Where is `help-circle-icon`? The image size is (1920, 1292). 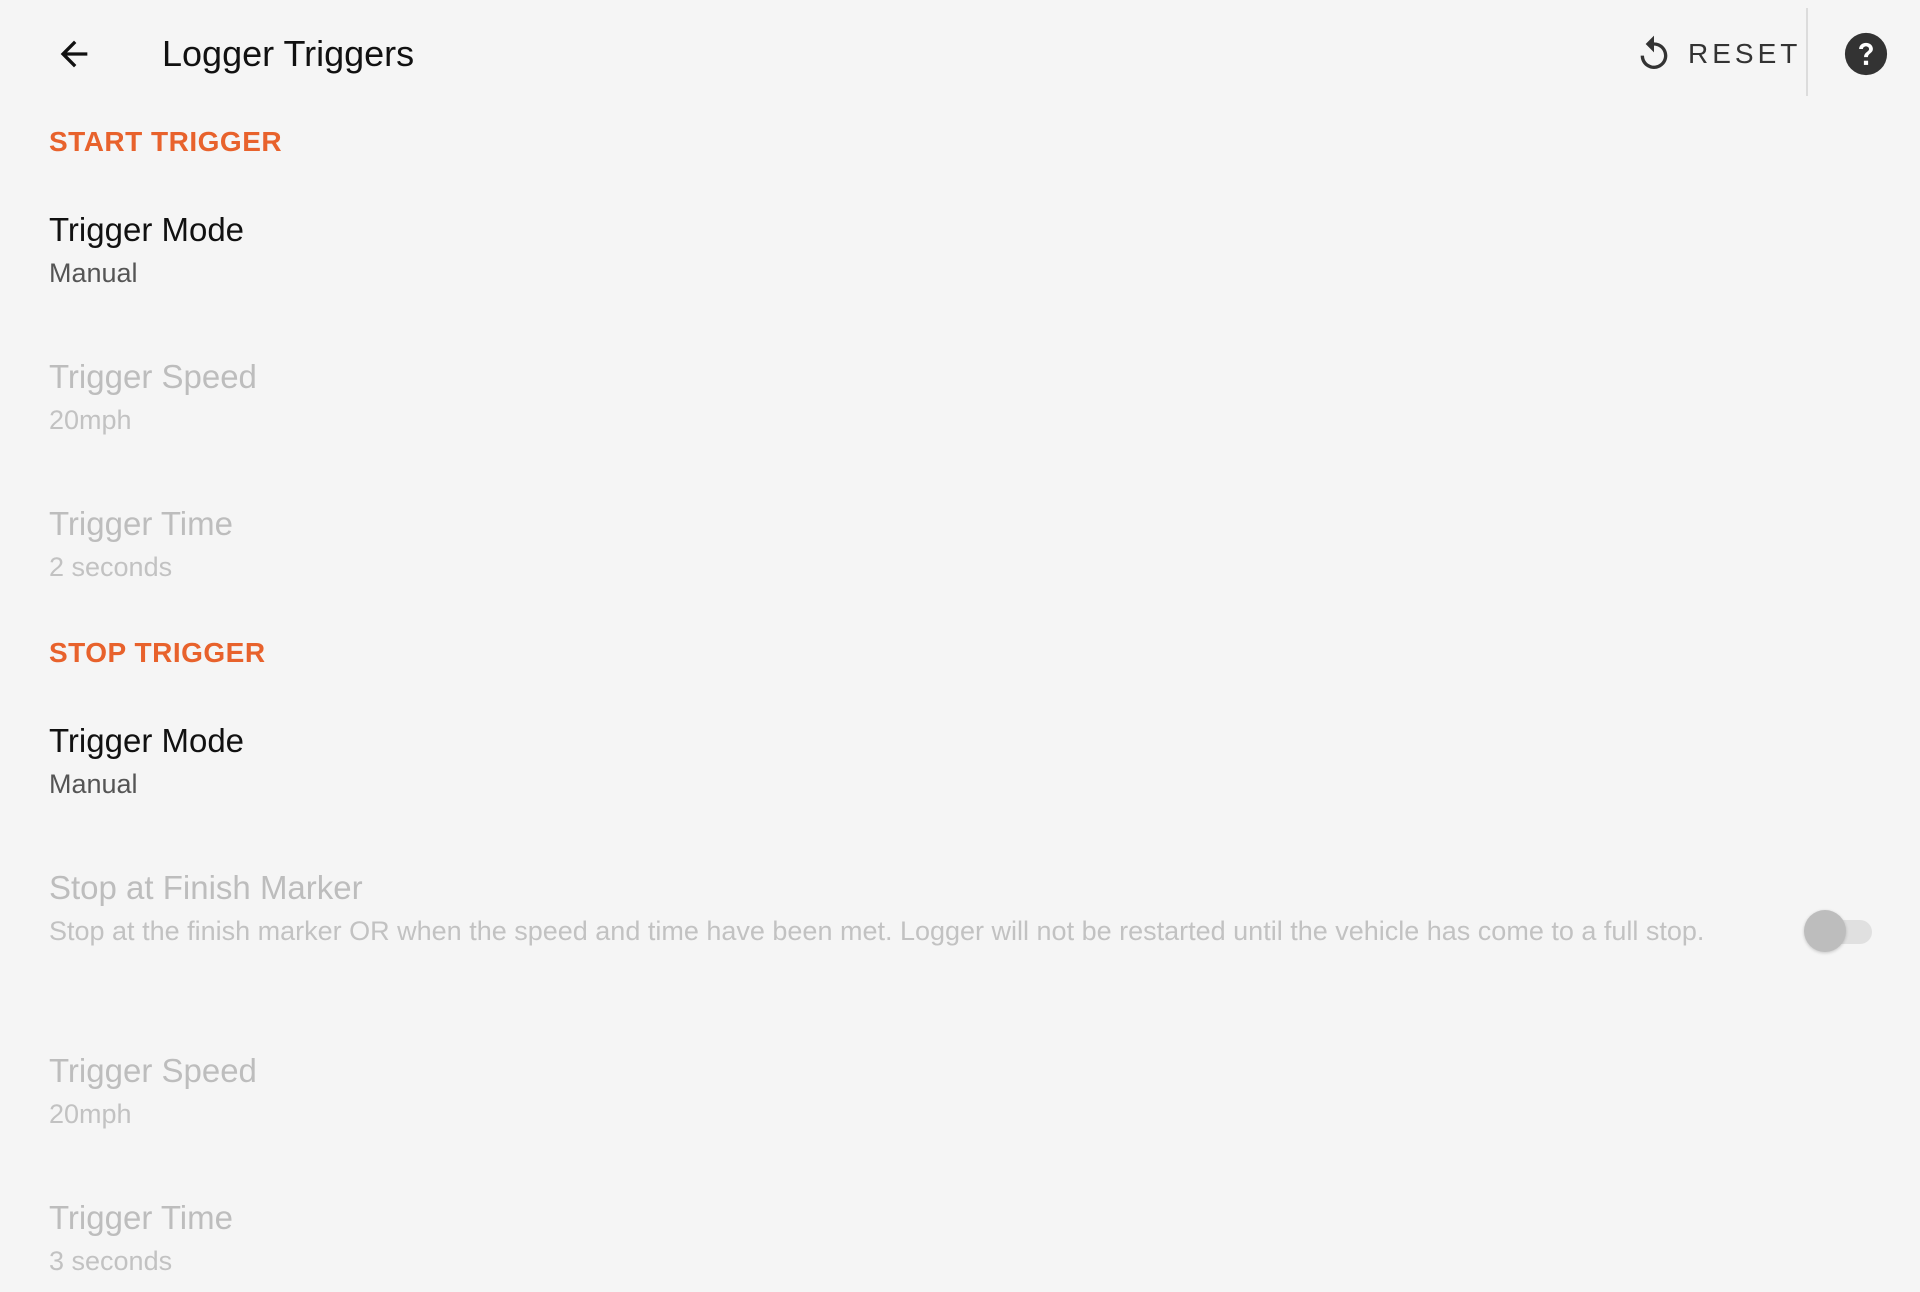
help-circle-icon is located at coordinates (1866, 54).